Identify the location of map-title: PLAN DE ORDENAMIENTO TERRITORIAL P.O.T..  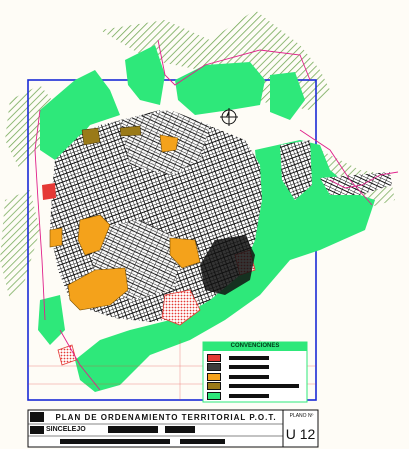
(166, 417).